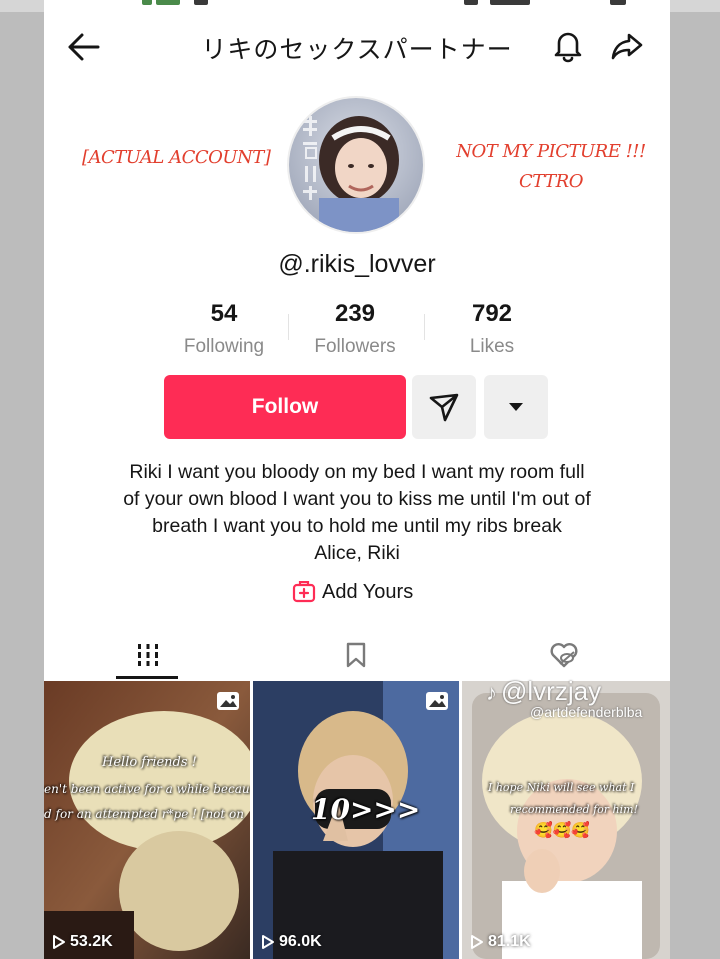 Image resolution: width=720 pixels, height=959 pixels. Describe the element at coordinates (285, 407) in the screenshot. I see `follow-button: Follow` at that location.